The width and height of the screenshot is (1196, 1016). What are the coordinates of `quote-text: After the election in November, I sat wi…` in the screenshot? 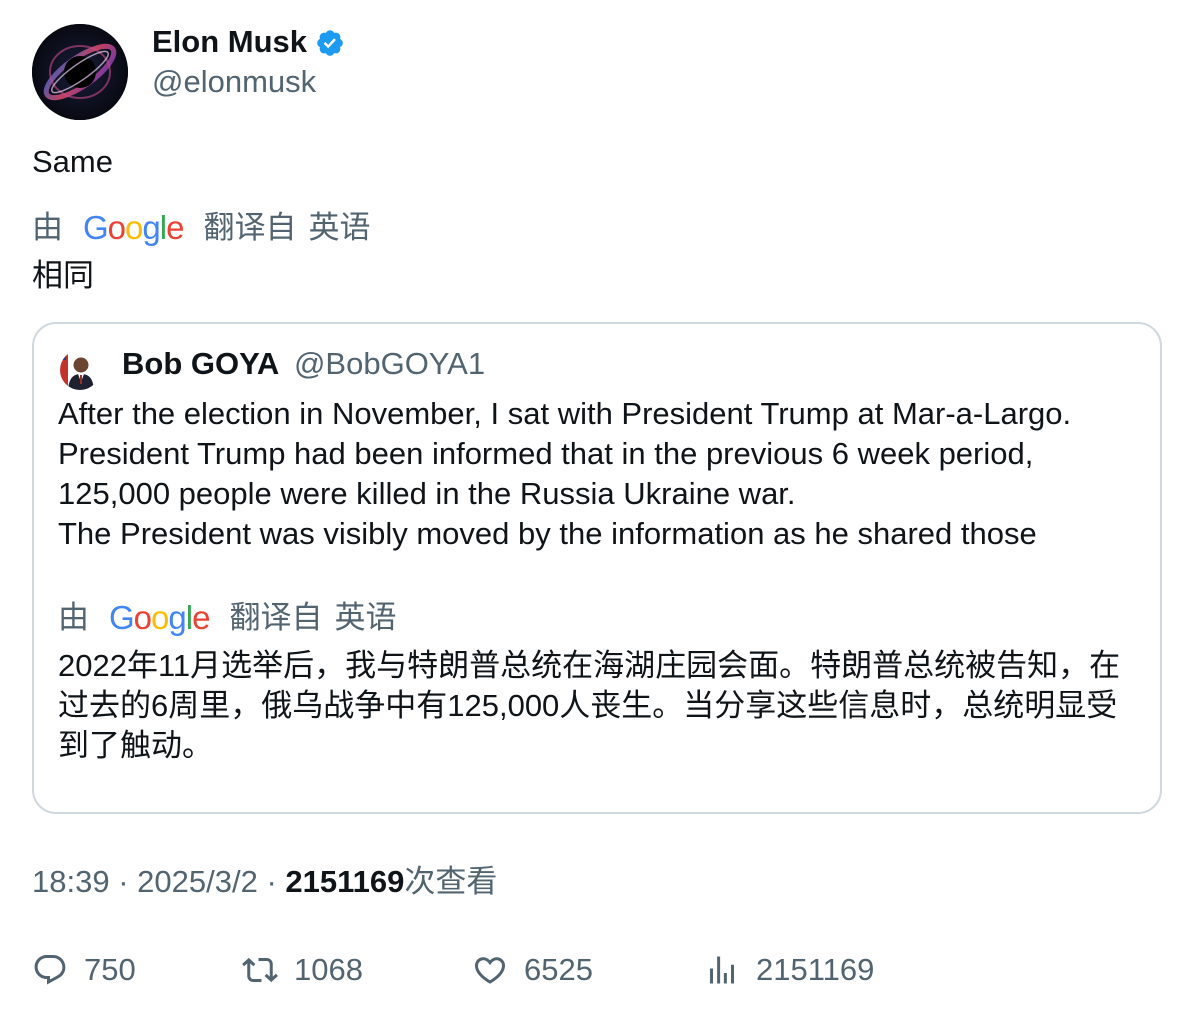 It's located at (603, 474).